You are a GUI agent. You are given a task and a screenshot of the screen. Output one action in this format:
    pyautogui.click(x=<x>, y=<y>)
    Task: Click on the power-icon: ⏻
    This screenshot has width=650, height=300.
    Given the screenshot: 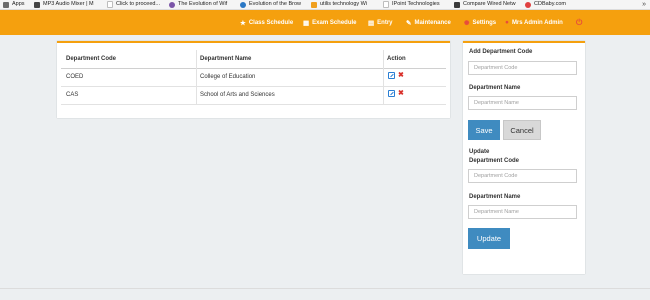 What is the action you would take?
    pyautogui.click(x=579, y=22)
    